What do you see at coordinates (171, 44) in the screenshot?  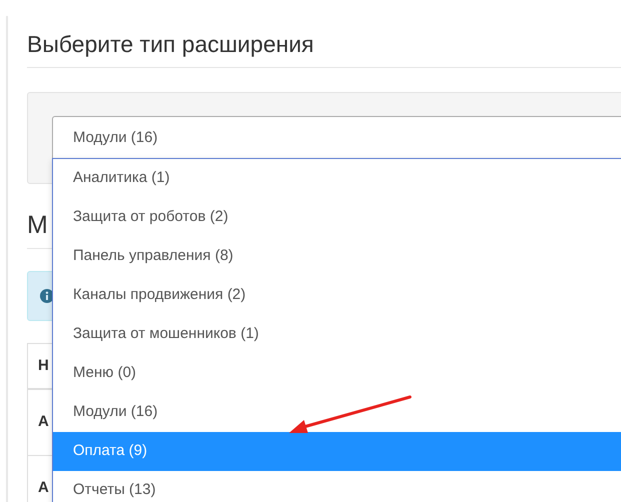 I see `page-title: Выберите тип расширения` at bounding box center [171, 44].